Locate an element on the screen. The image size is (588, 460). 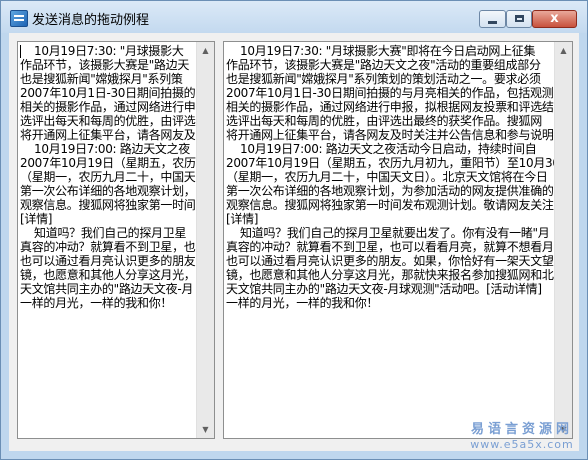
watermark-site-name: 易语言资源网 is located at coordinates (521, 429).